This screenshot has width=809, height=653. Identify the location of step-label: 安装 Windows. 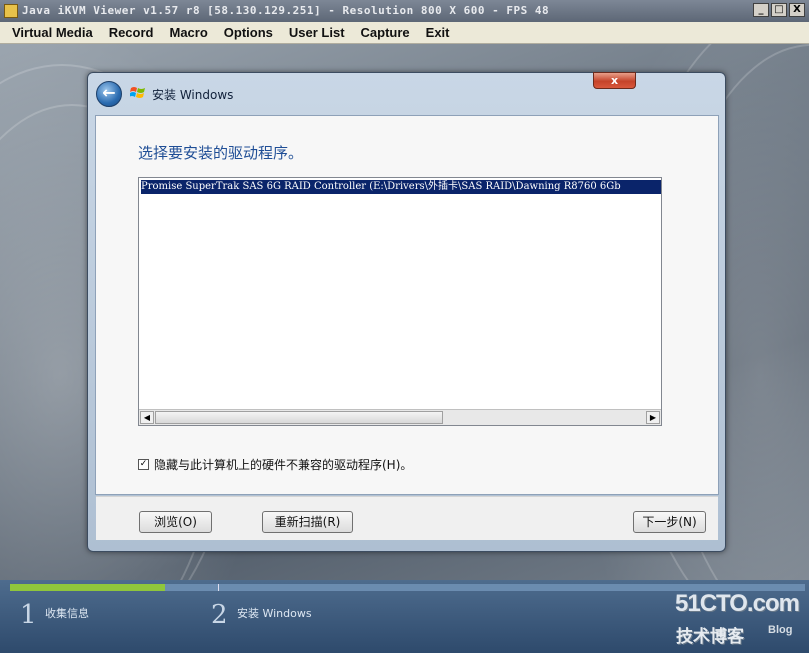
(274, 613).